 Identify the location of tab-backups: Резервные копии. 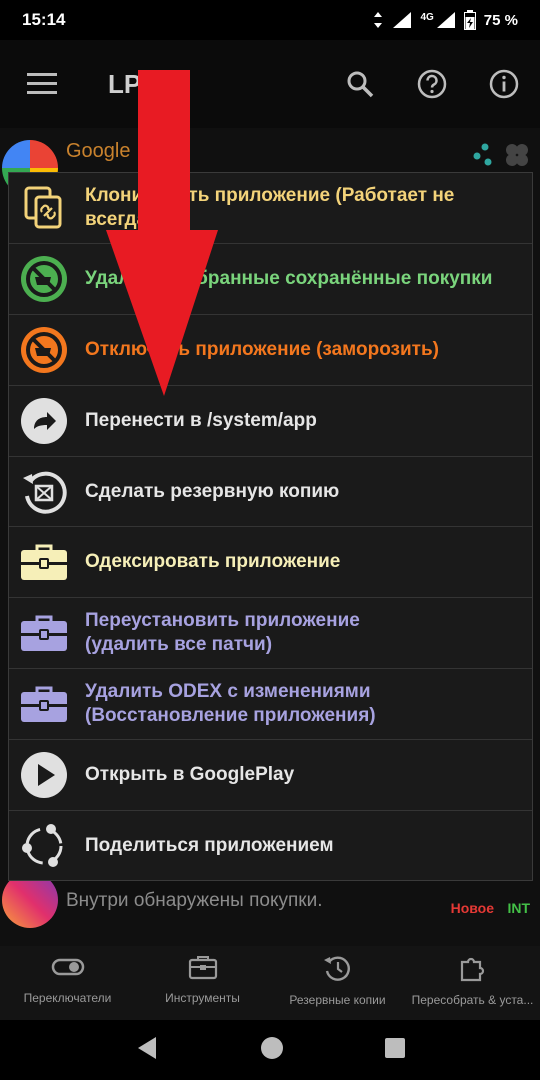
(337, 983).